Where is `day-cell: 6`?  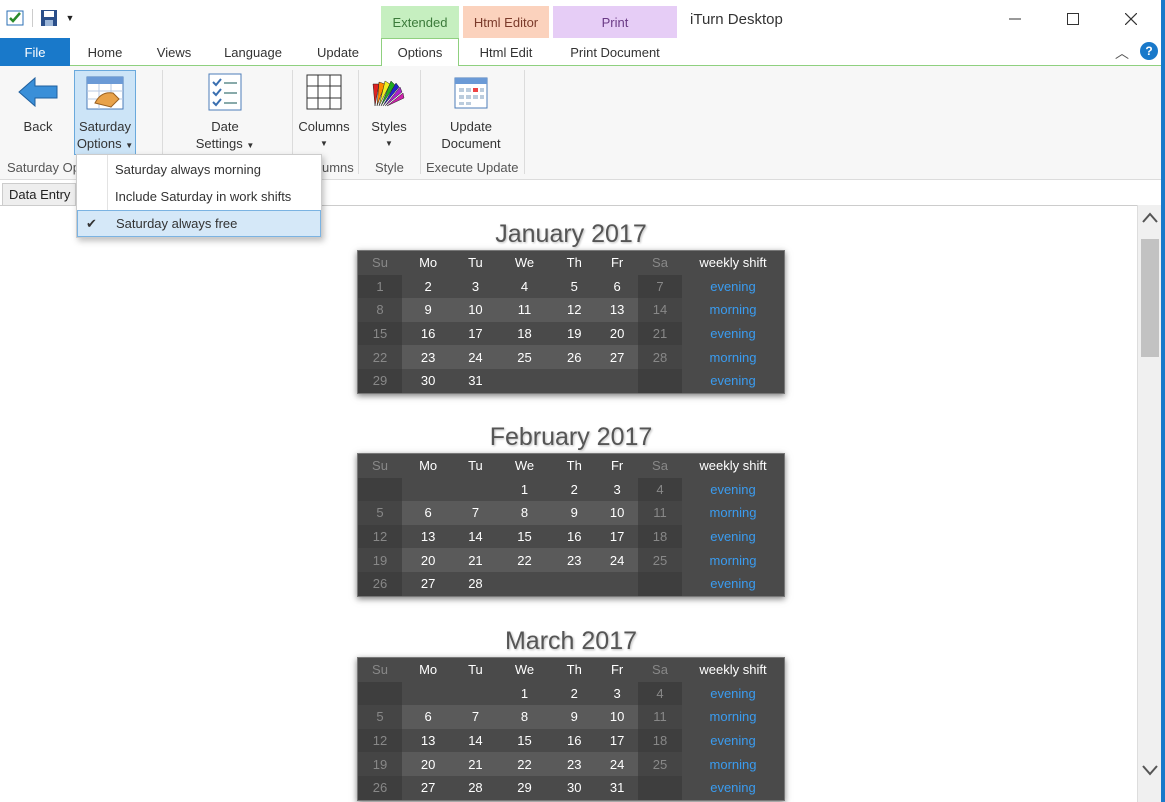 day-cell: 6 is located at coordinates (617, 286).